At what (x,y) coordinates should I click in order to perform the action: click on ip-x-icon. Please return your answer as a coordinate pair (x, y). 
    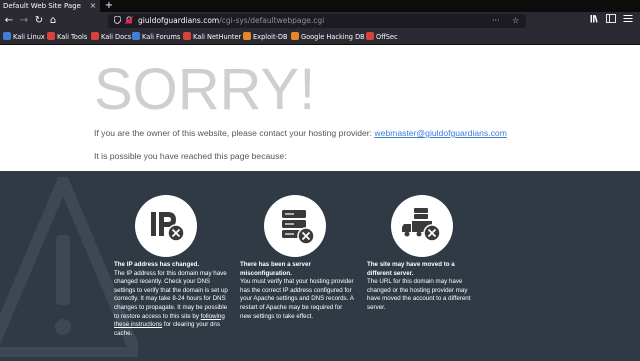
    Looking at the image, I should click on (166, 226).